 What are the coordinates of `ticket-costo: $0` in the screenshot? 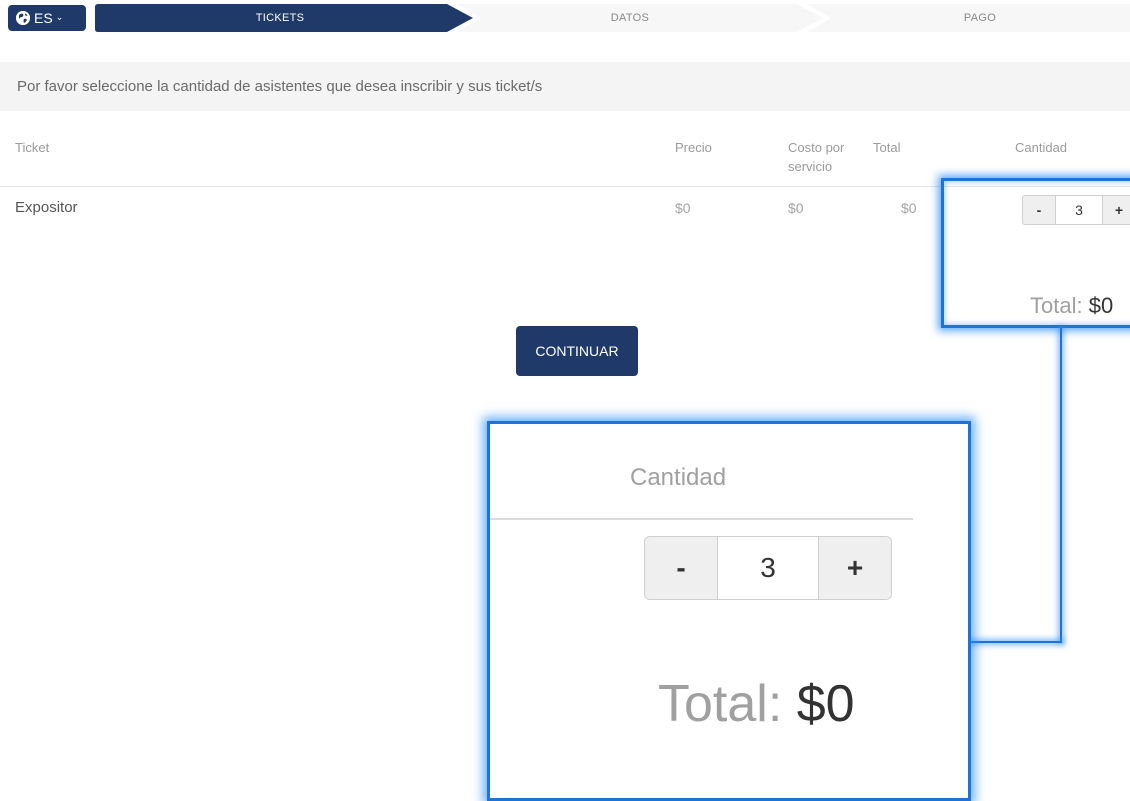 It's located at (796, 208).